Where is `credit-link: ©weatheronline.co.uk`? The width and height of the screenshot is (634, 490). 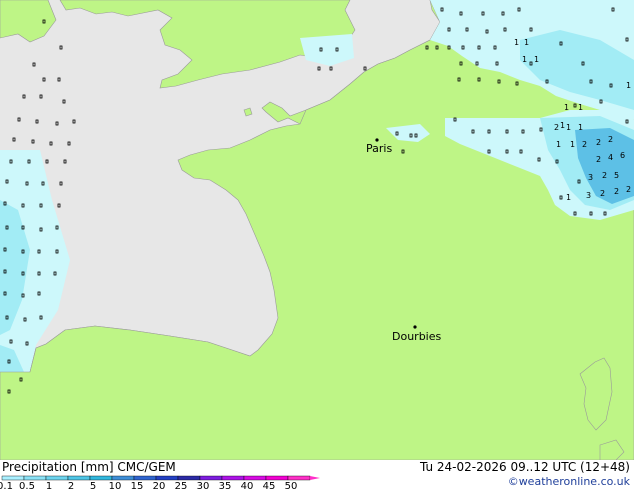 credit-link: ©weatheronline.co.uk is located at coordinates (569, 481).